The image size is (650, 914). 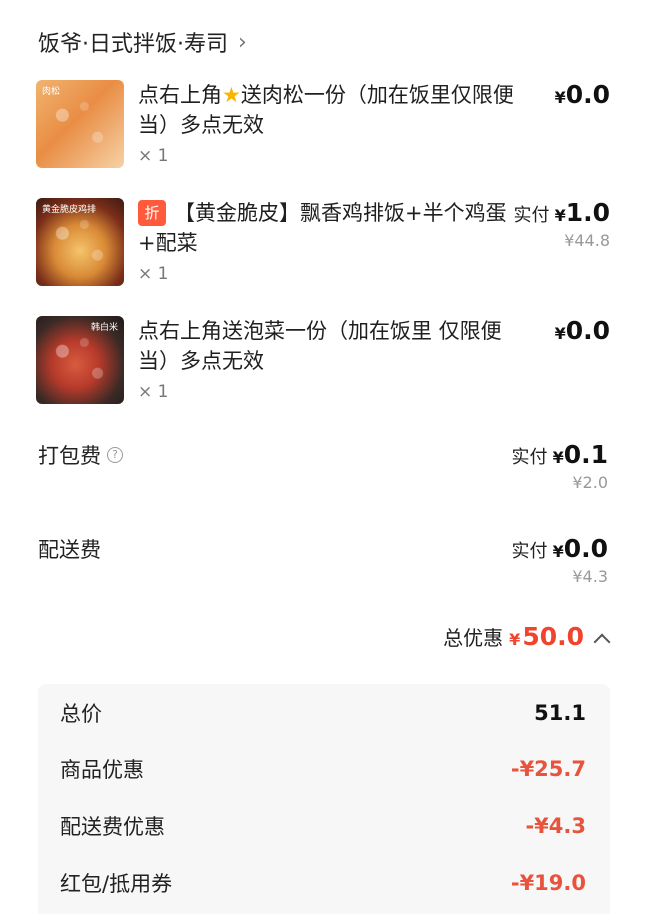 What do you see at coordinates (323, 883) in the screenshot?
I see `breakdown-row: 红包/抵用券 -¥19.0` at bounding box center [323, 883].